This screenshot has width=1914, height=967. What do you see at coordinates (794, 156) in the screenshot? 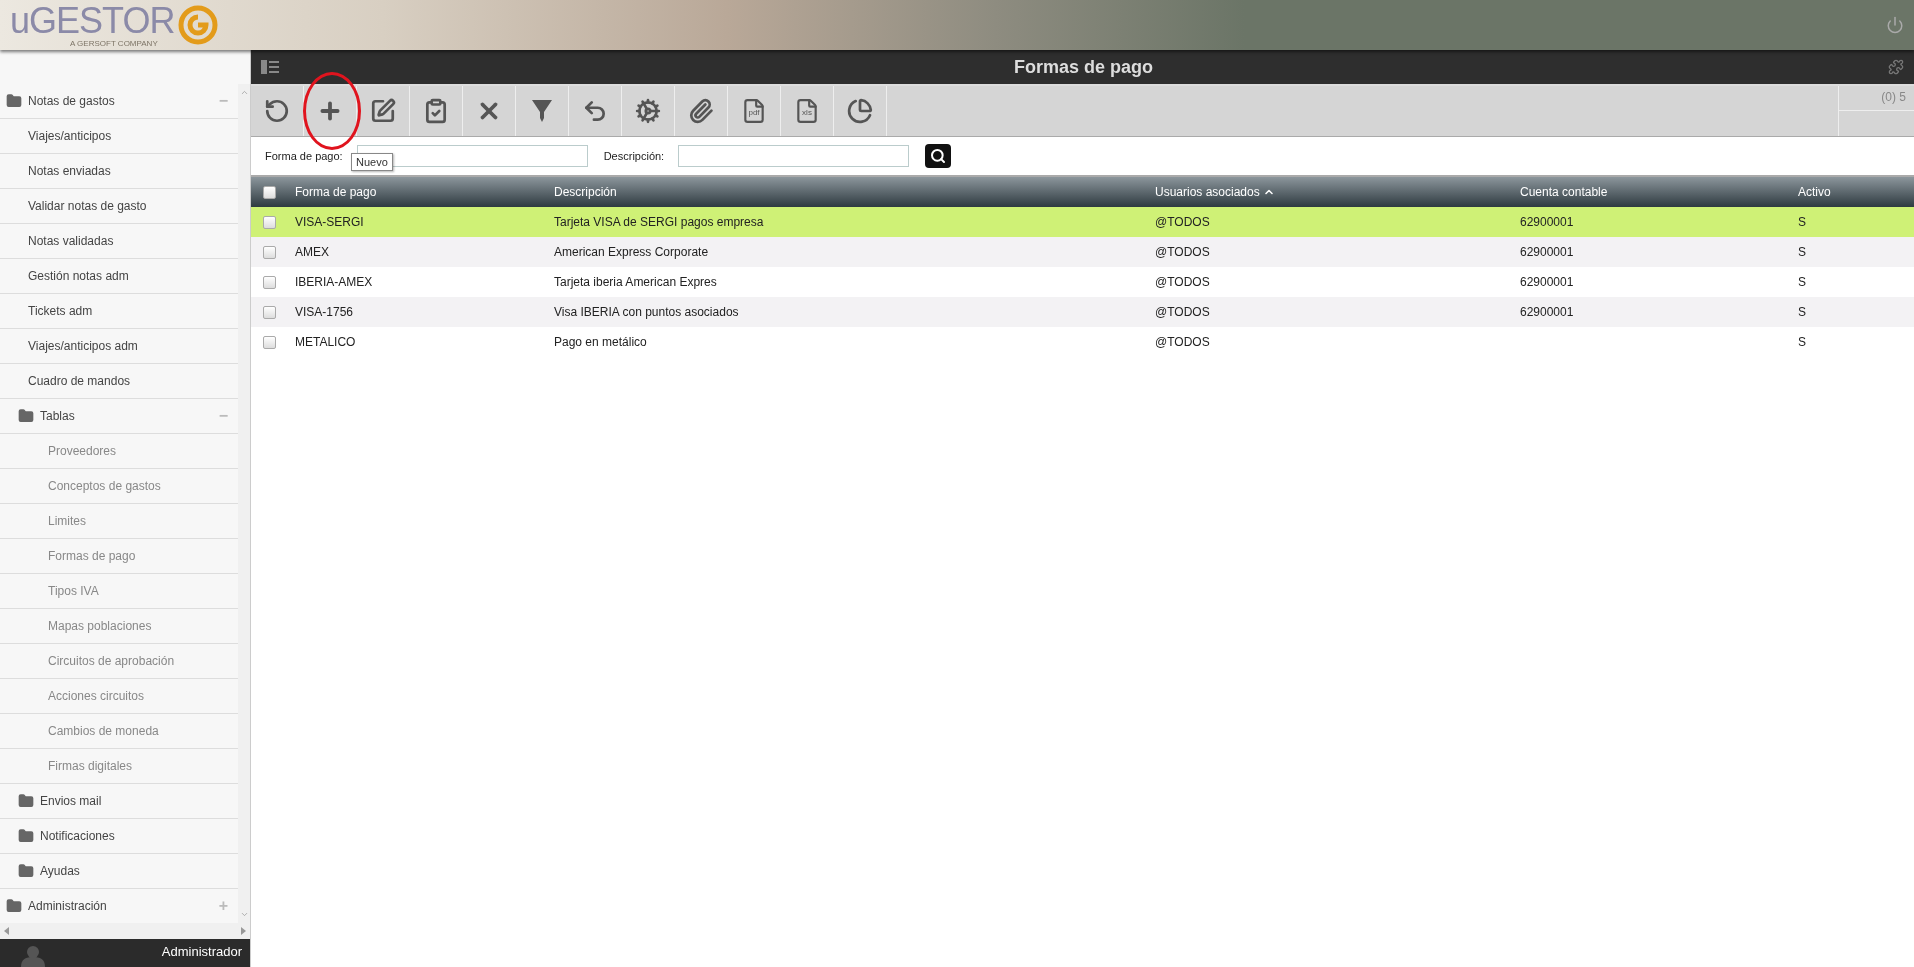
I see `filter-field` at bounding box center [794, 156].